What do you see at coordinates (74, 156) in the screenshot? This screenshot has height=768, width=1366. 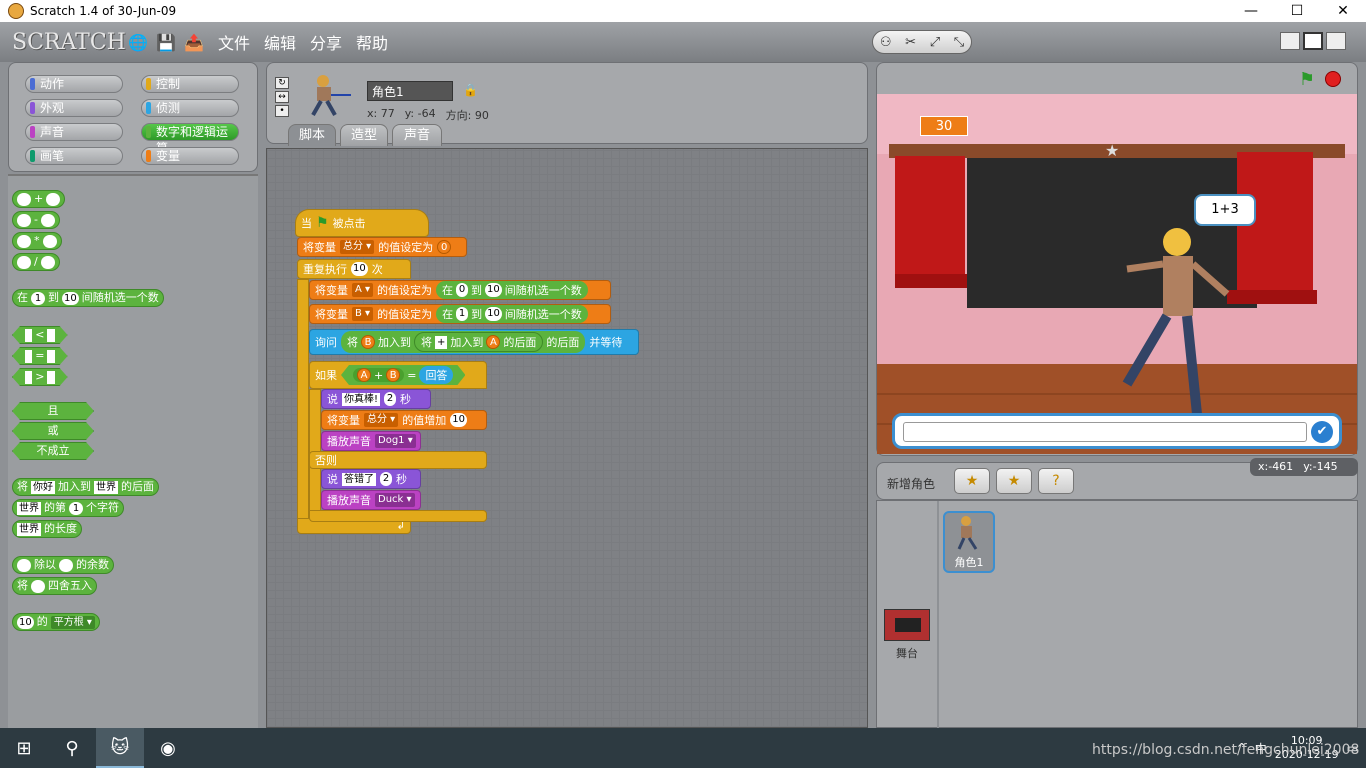 I see `category-pen: 画笔` at bounding box center [74, 156].